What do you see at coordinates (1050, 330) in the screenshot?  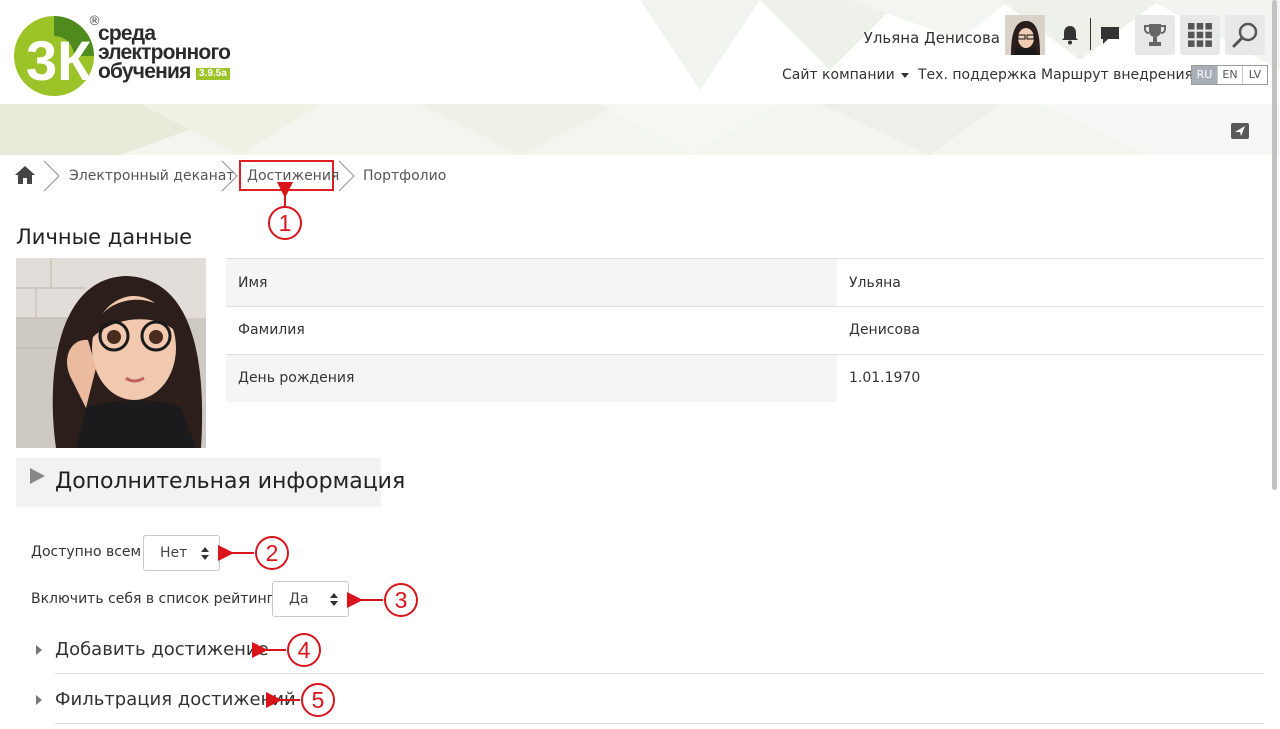 I see `row-value: Денисова` at bounding box center [1050, 330].